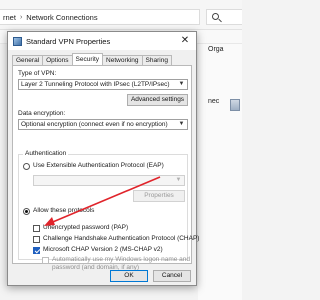 Image resolution: width=320 pixels, height=300 pixels. I want to click on organize-label: Orga, so click(216, 49).